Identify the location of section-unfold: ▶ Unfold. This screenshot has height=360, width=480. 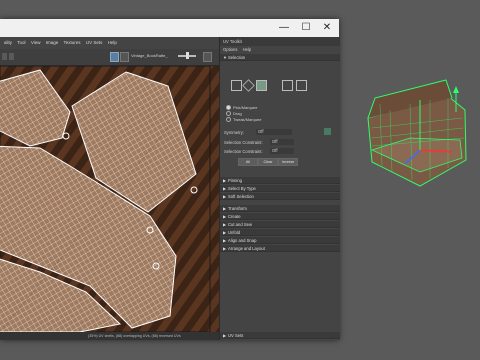
(280, 232).